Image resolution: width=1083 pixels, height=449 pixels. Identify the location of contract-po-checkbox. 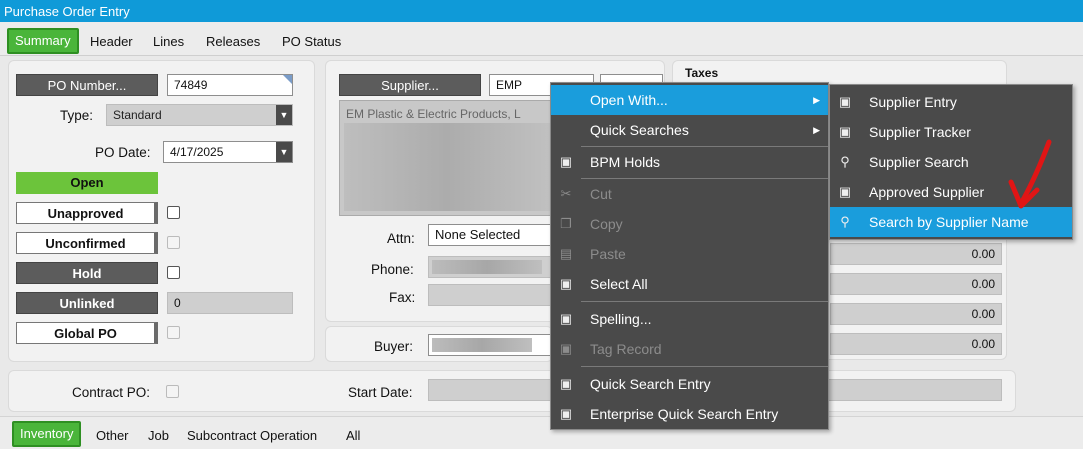
(172, 391).